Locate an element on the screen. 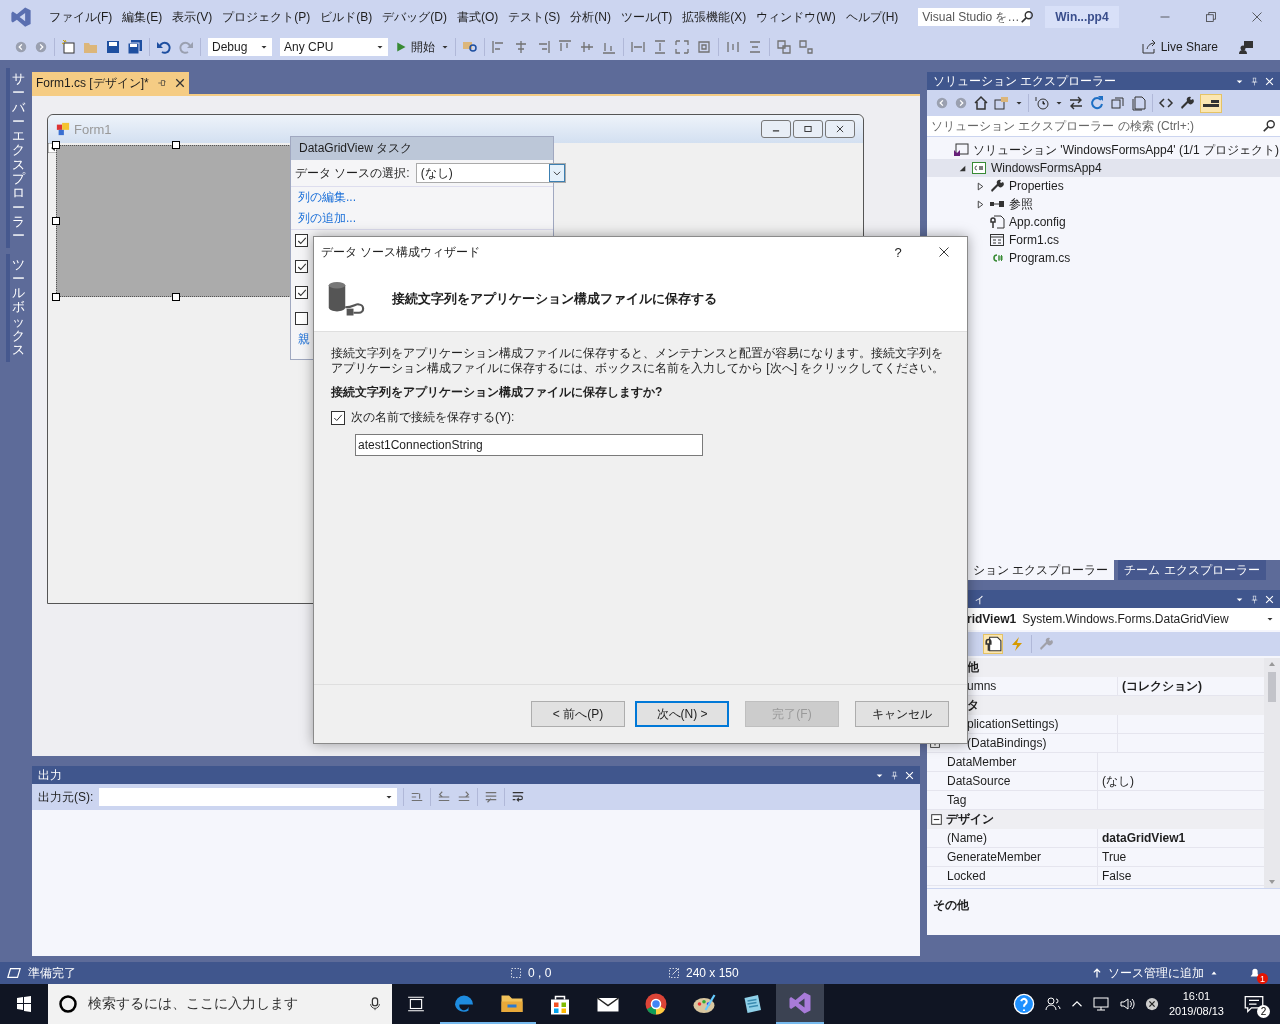 This screenshot has width=1280, height=1024. save-all-icon is located at coordinates (135, 47).